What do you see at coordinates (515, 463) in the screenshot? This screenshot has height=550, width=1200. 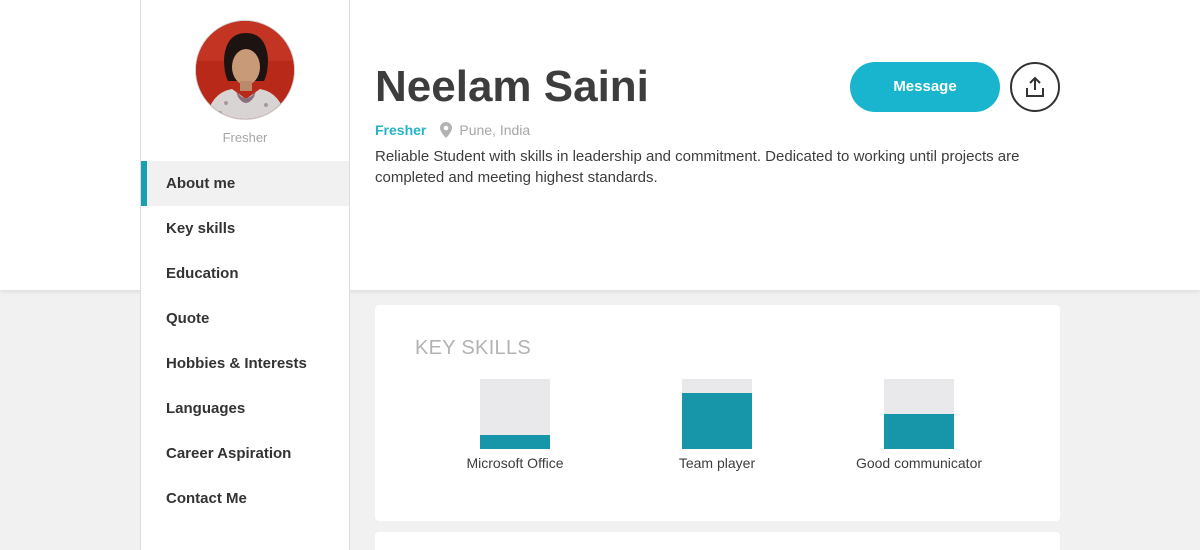 I see `skill-label: Microsoft Office` at bounding box center [515, 463].